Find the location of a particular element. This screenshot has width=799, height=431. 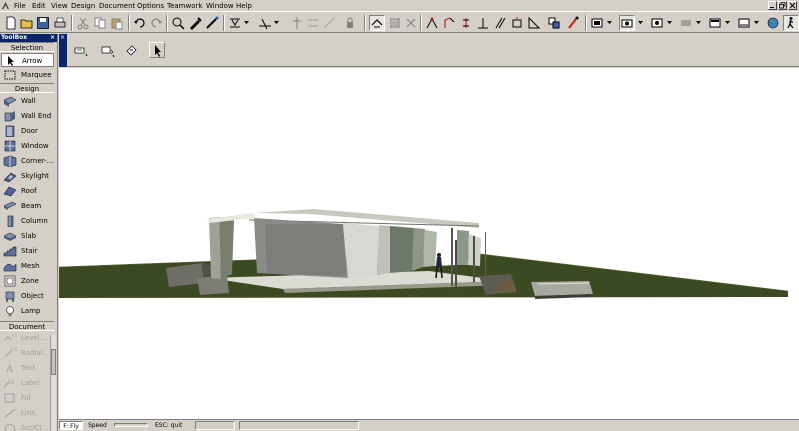

perpendicular-icon is located at coordinates (483, 23).